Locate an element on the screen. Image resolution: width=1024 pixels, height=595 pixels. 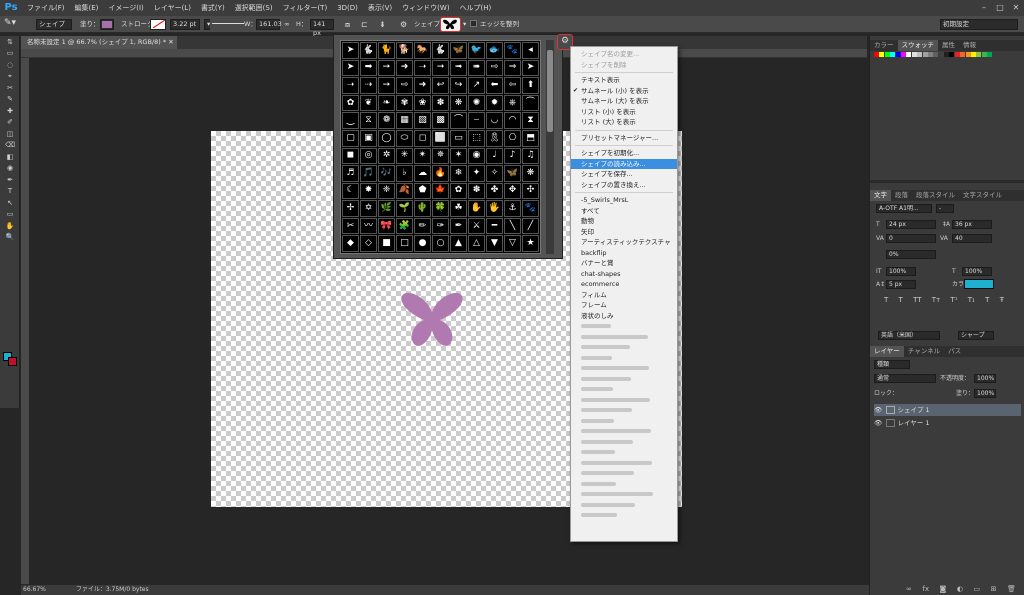
shape-thumbnail: ✲ is located at coordinates (386, 156).